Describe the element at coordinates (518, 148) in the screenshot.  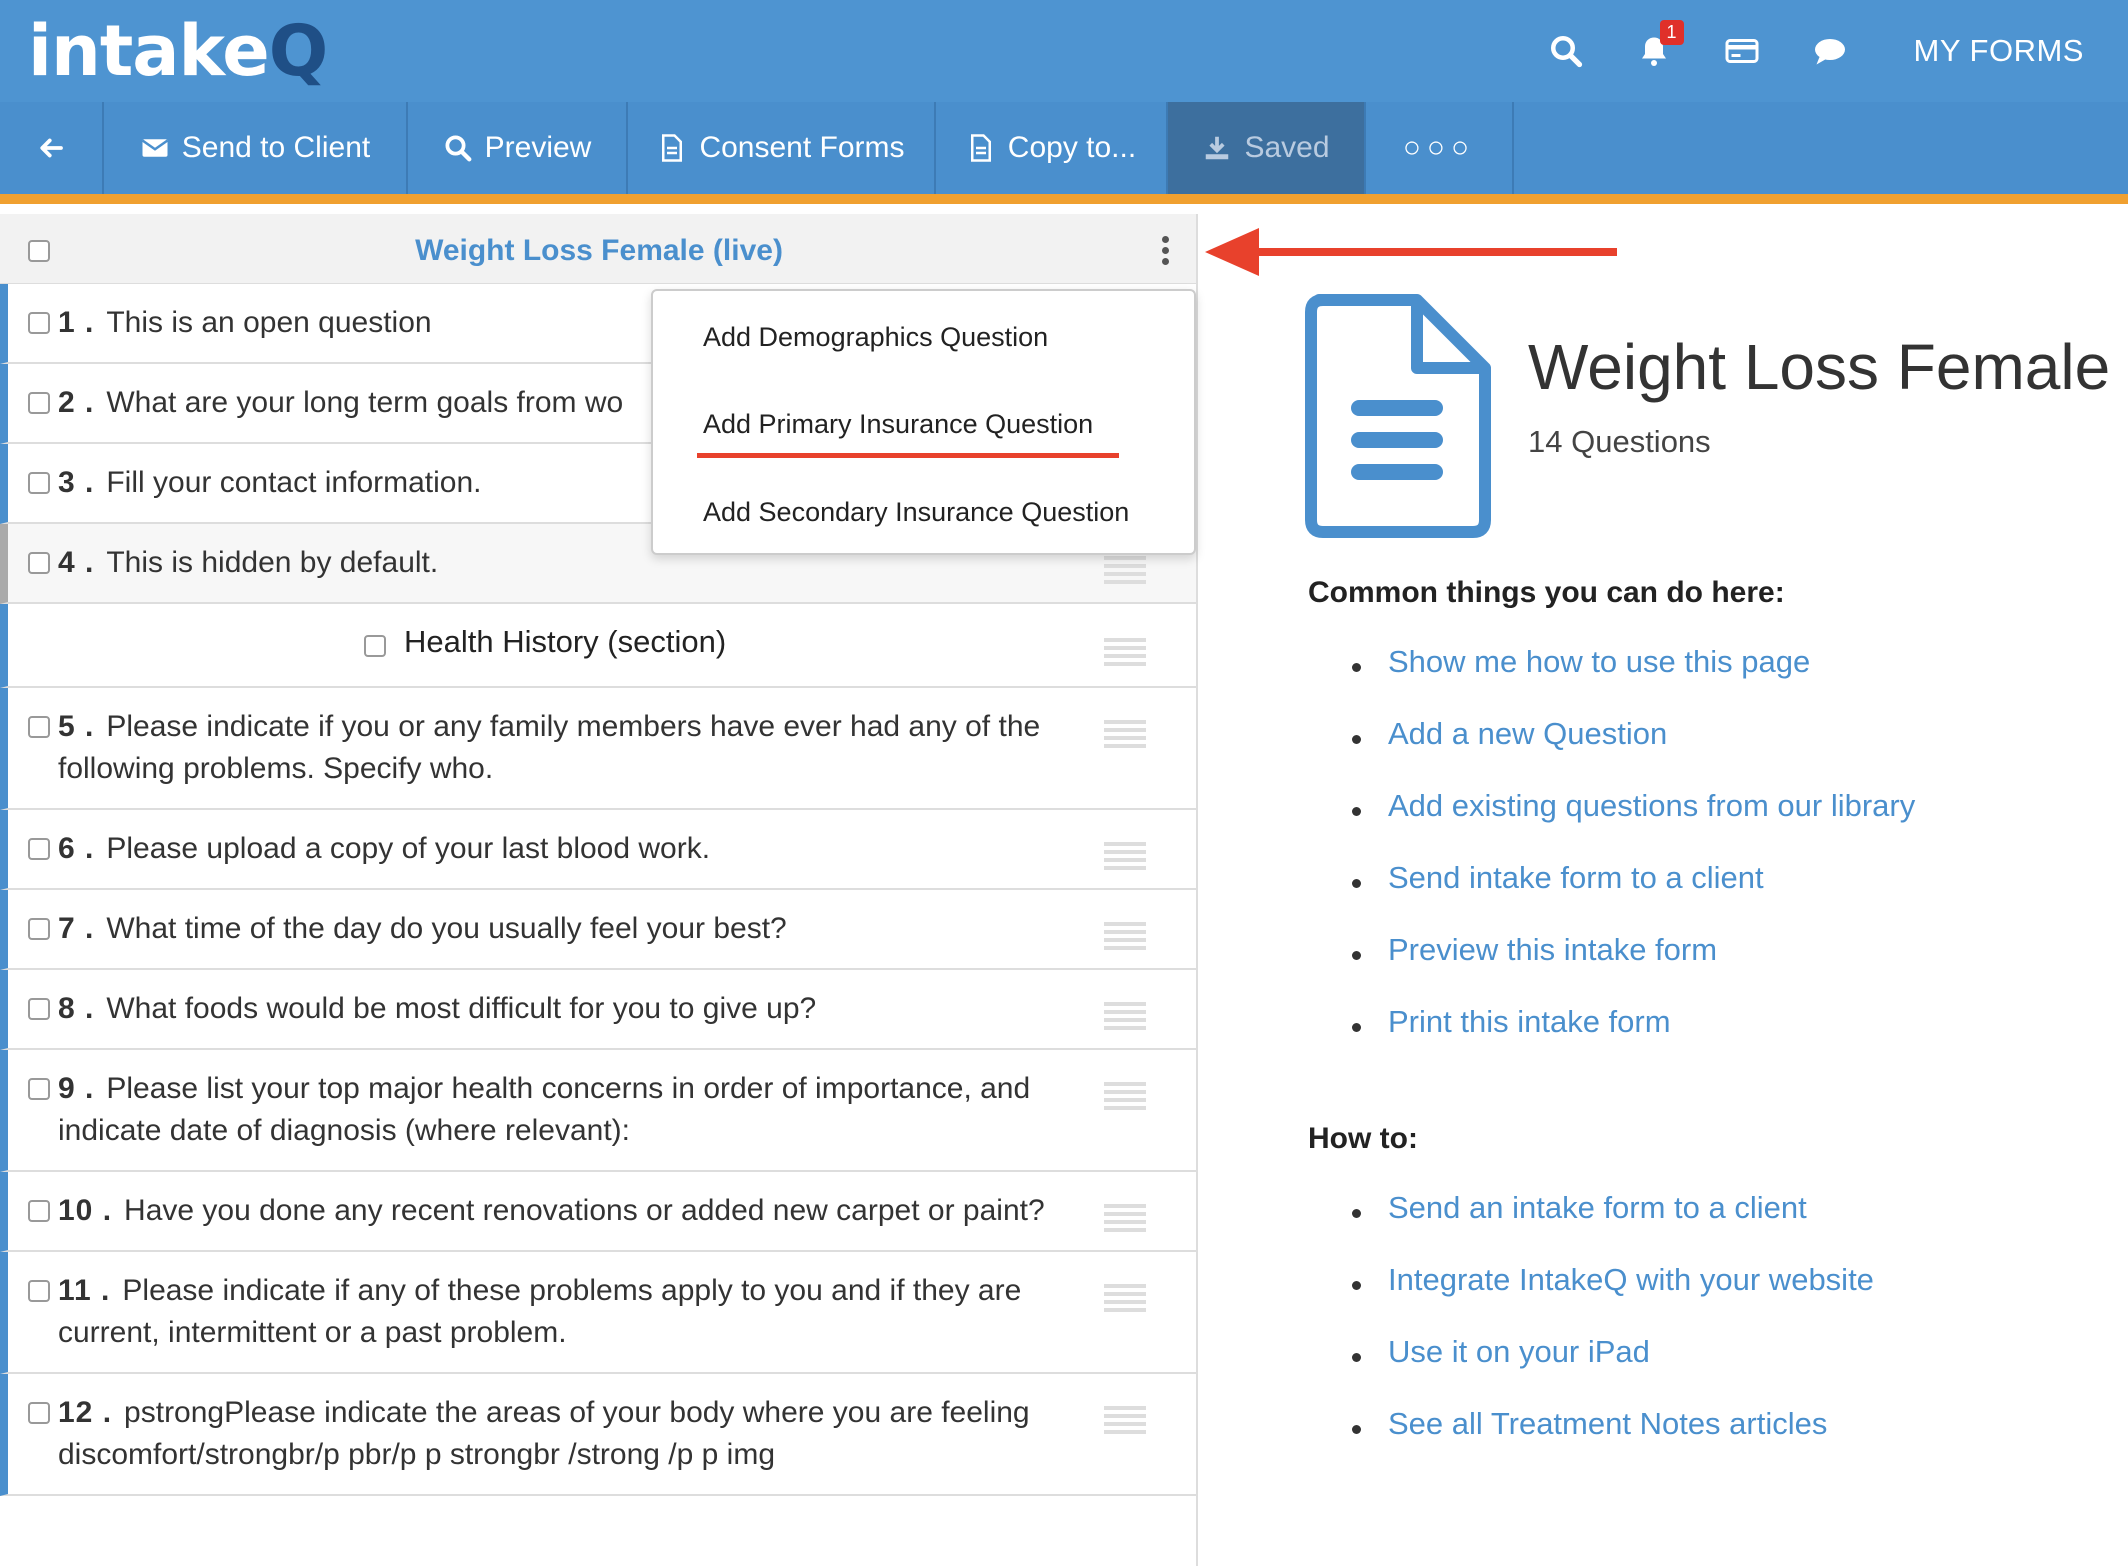
I see `preview-button: Preview` at that location.